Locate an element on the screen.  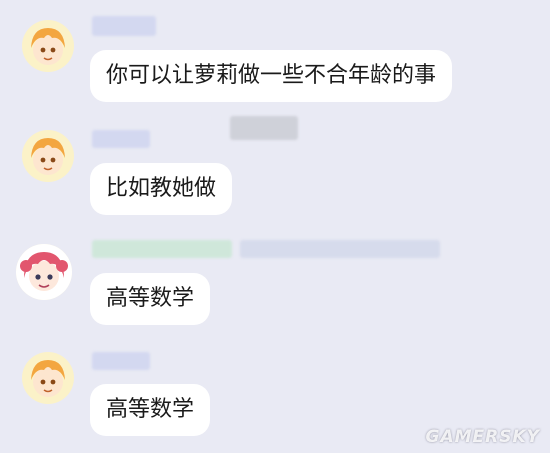
message-text: 你可以让萝莉做一些不合年龄的事 is located at coordinates (271, 75).